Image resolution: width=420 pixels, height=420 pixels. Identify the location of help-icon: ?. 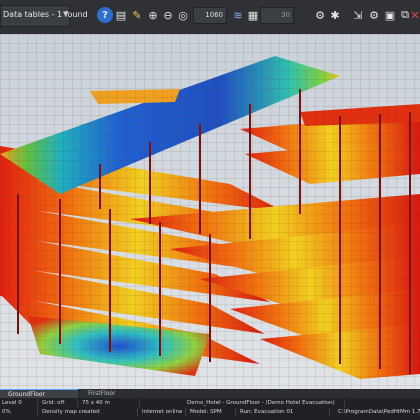
(105, 15).